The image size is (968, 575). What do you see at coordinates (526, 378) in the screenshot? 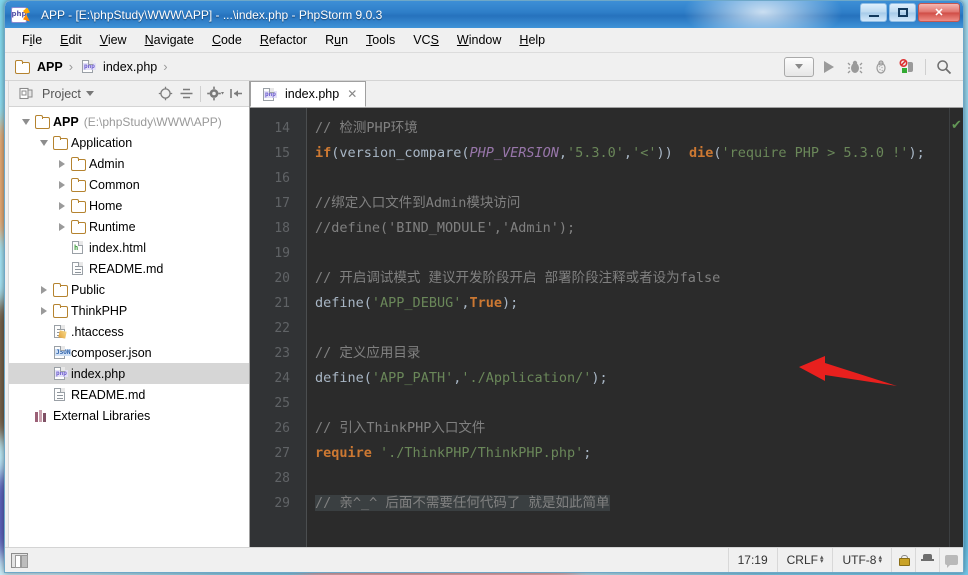
I see `code-token: './Application/'` at bounding box center [526, 378].